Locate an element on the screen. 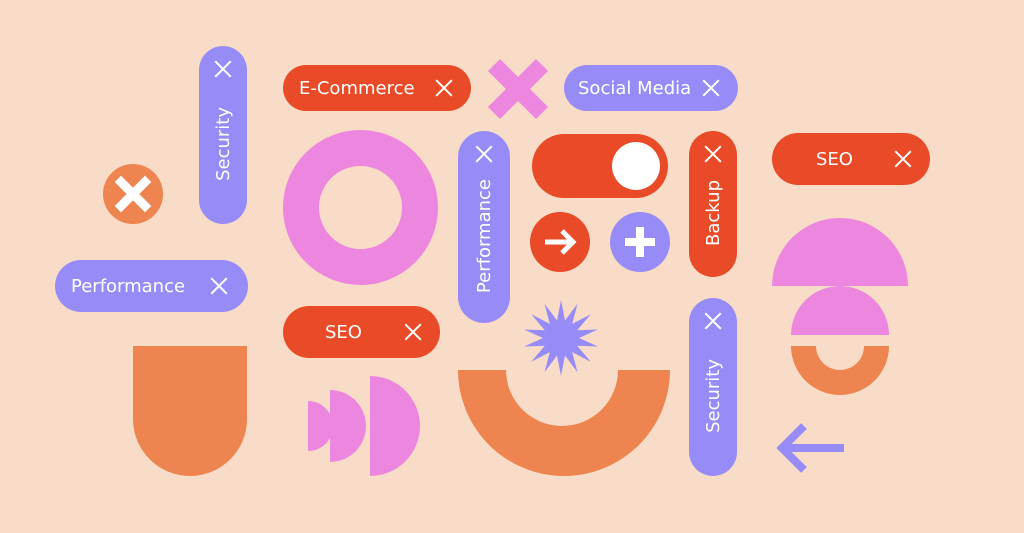  tag-seo-bottom: SEO is located at coordinates (361, 332).